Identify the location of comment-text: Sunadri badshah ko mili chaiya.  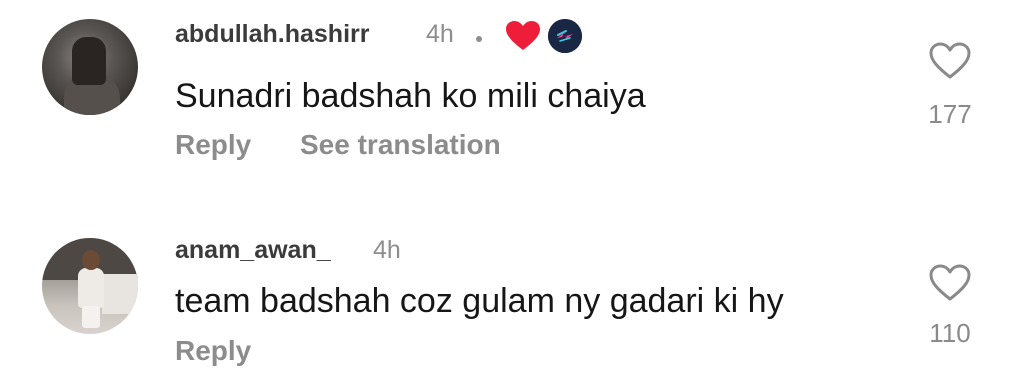
(410, 96).